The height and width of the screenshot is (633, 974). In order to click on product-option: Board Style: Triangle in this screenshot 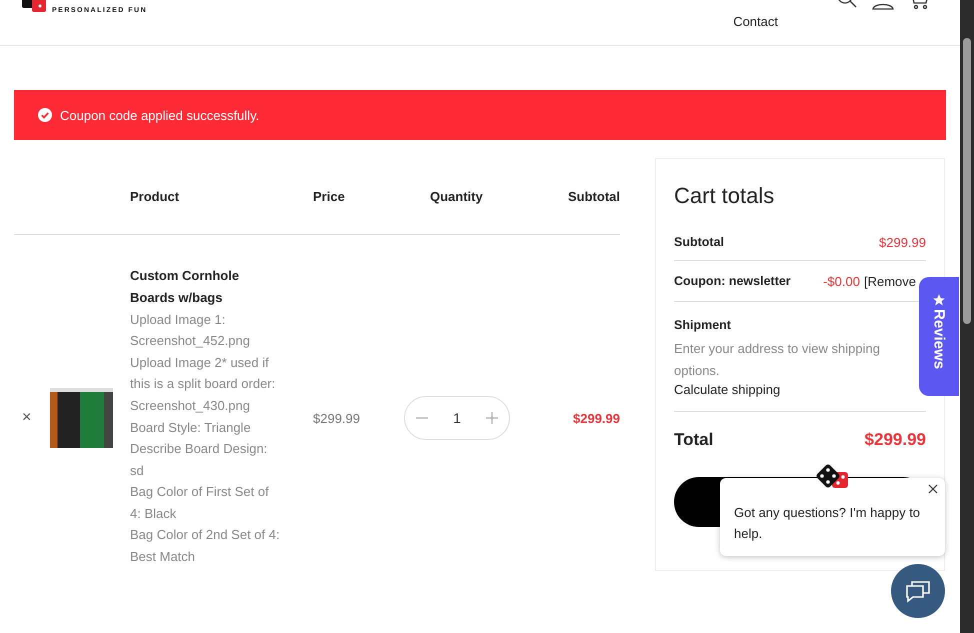, I will do `click(205, 427)`.